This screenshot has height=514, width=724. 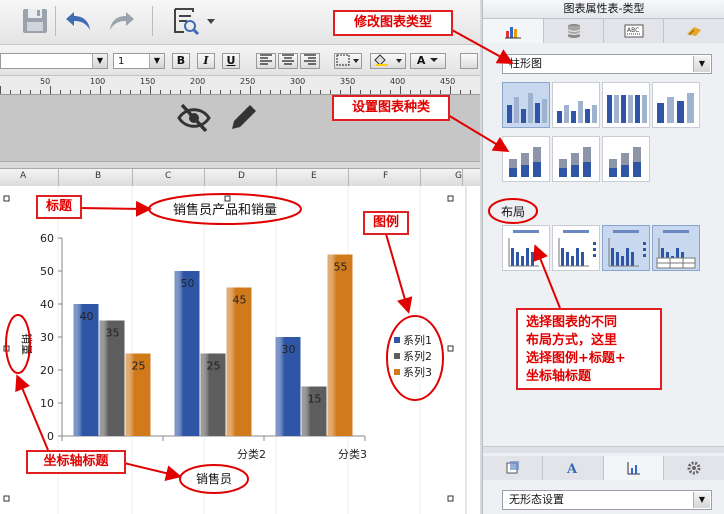 I want to click on highlight-title, so click(x=225, y=209).